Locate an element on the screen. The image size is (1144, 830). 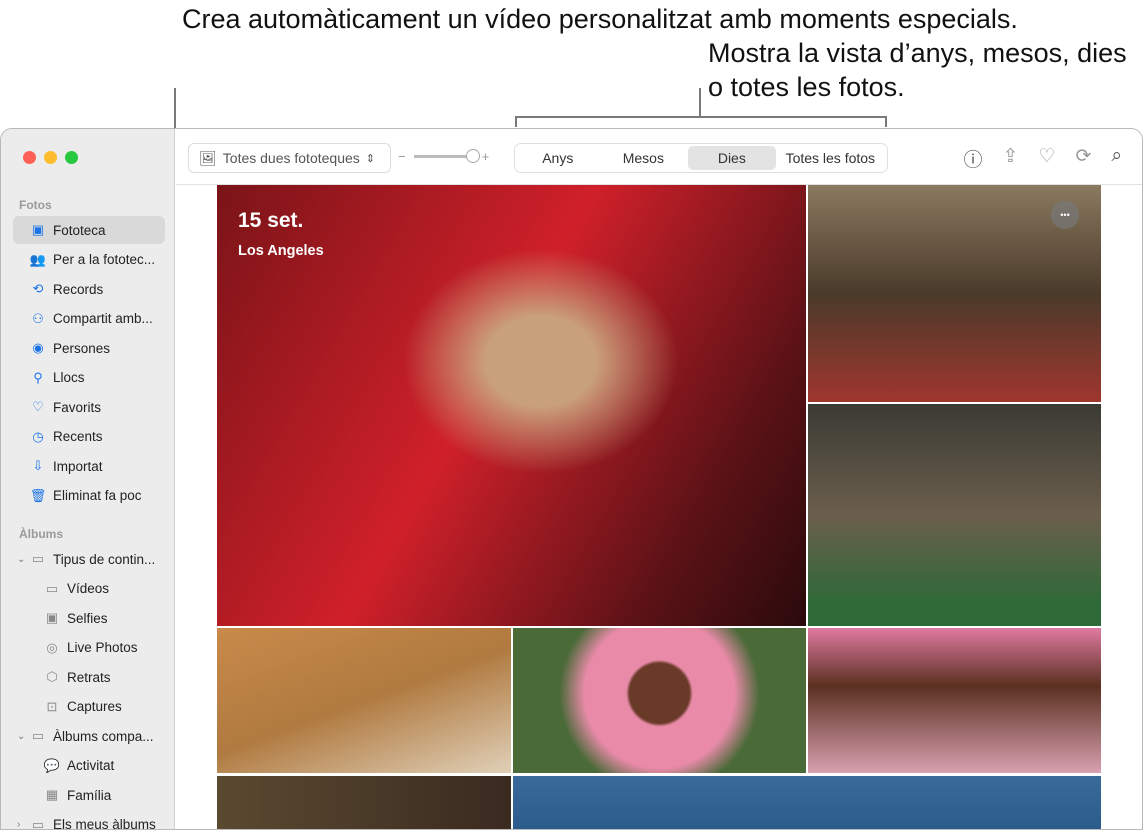
day-location: Los Angeles is located at coordinates (281, 251).